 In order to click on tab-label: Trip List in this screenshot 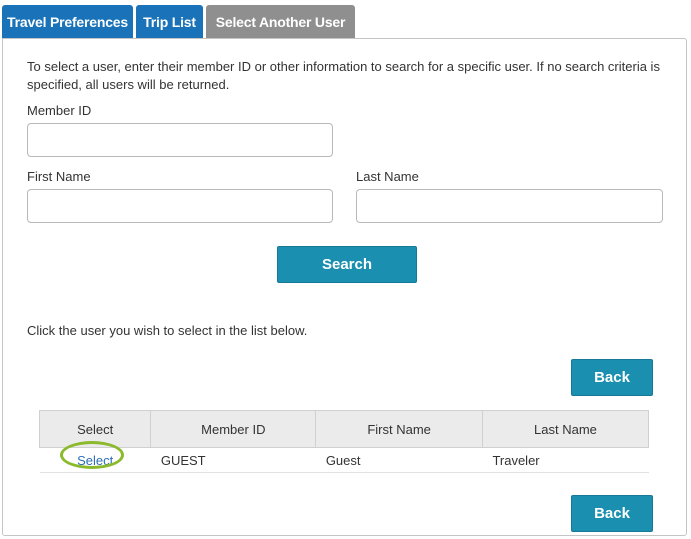, I will do `click(169, 21)`.